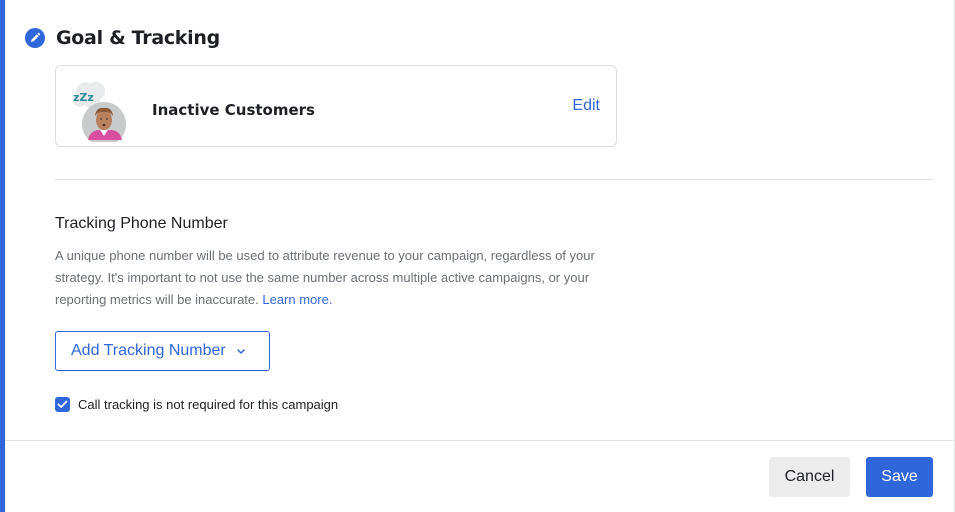 The width and height of the screenshot is (955, 512). Describe the element at coordinates (586, 106) in the screenshot. I see `edit-goal-link: Edit` at that location.